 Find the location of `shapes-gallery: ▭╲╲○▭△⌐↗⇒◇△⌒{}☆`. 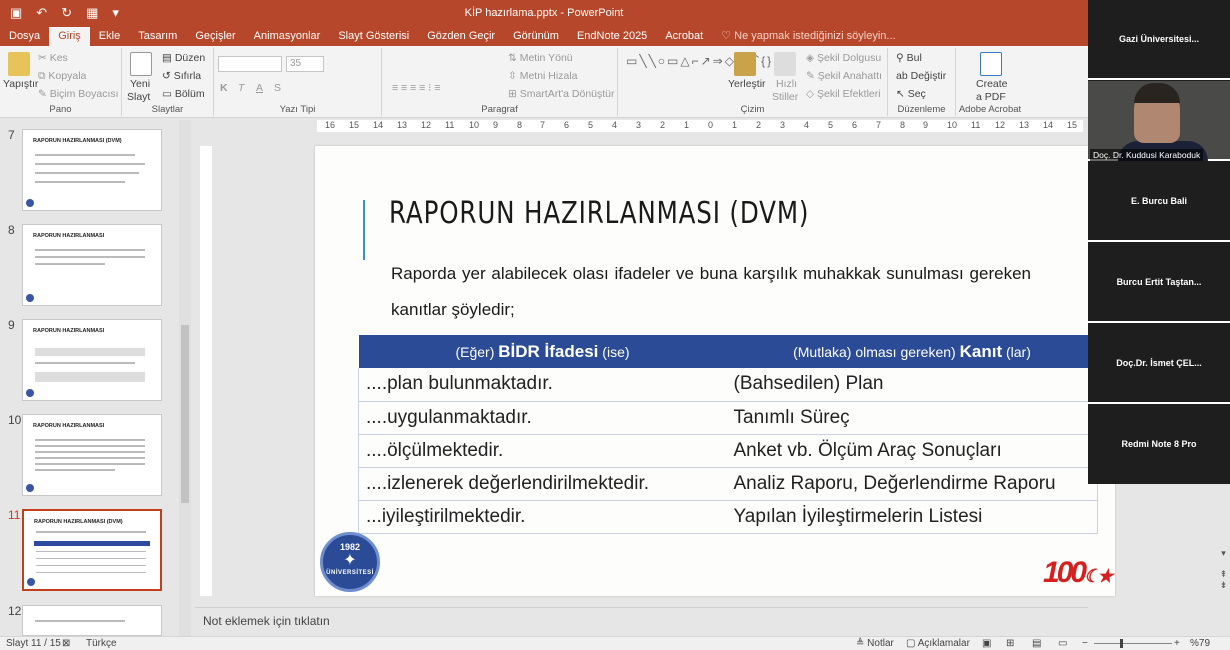

shapes-gallery: ▭╲╲○▭△⌐↗⇒◇△⌒{}☆ is located at coordinates (706, 60).